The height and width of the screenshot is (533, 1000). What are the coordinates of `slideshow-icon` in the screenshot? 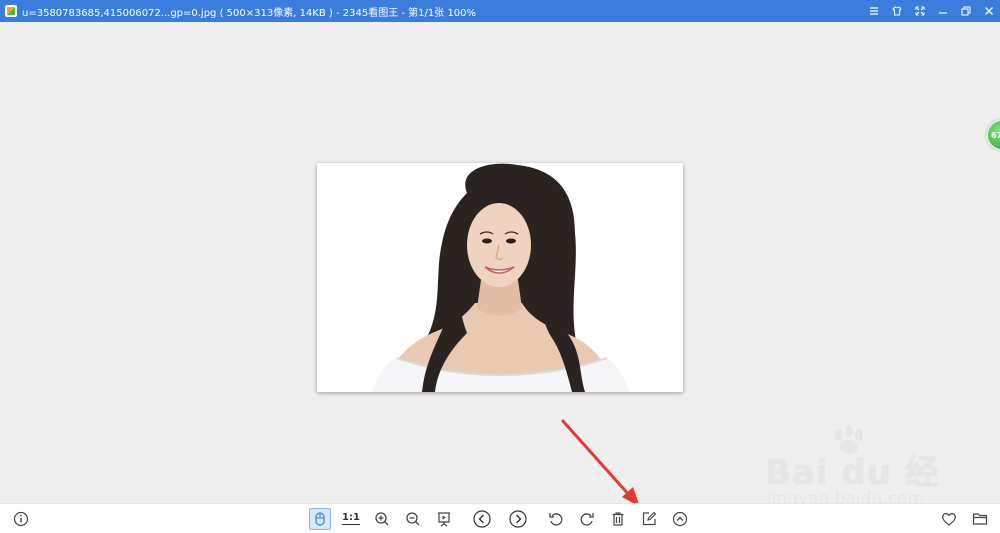 It's located at (444, 519).